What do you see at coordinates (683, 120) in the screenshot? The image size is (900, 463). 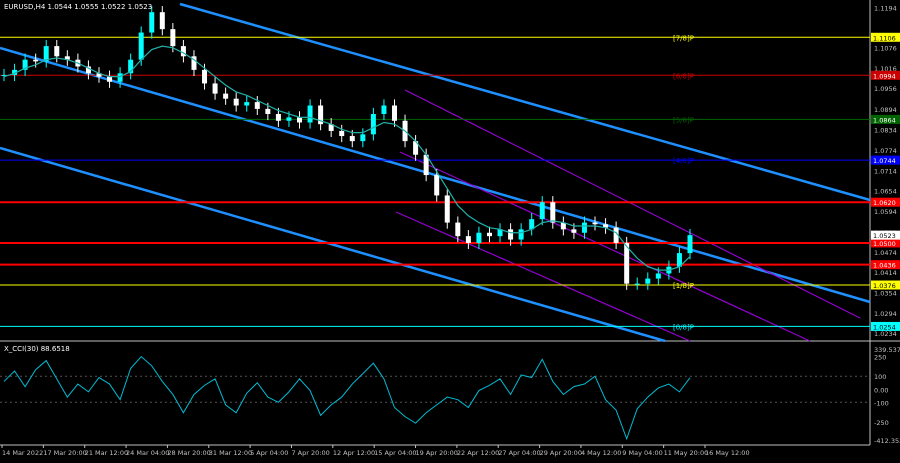 I see `level-label: [5/8]P` at bounding box center [683, 120].